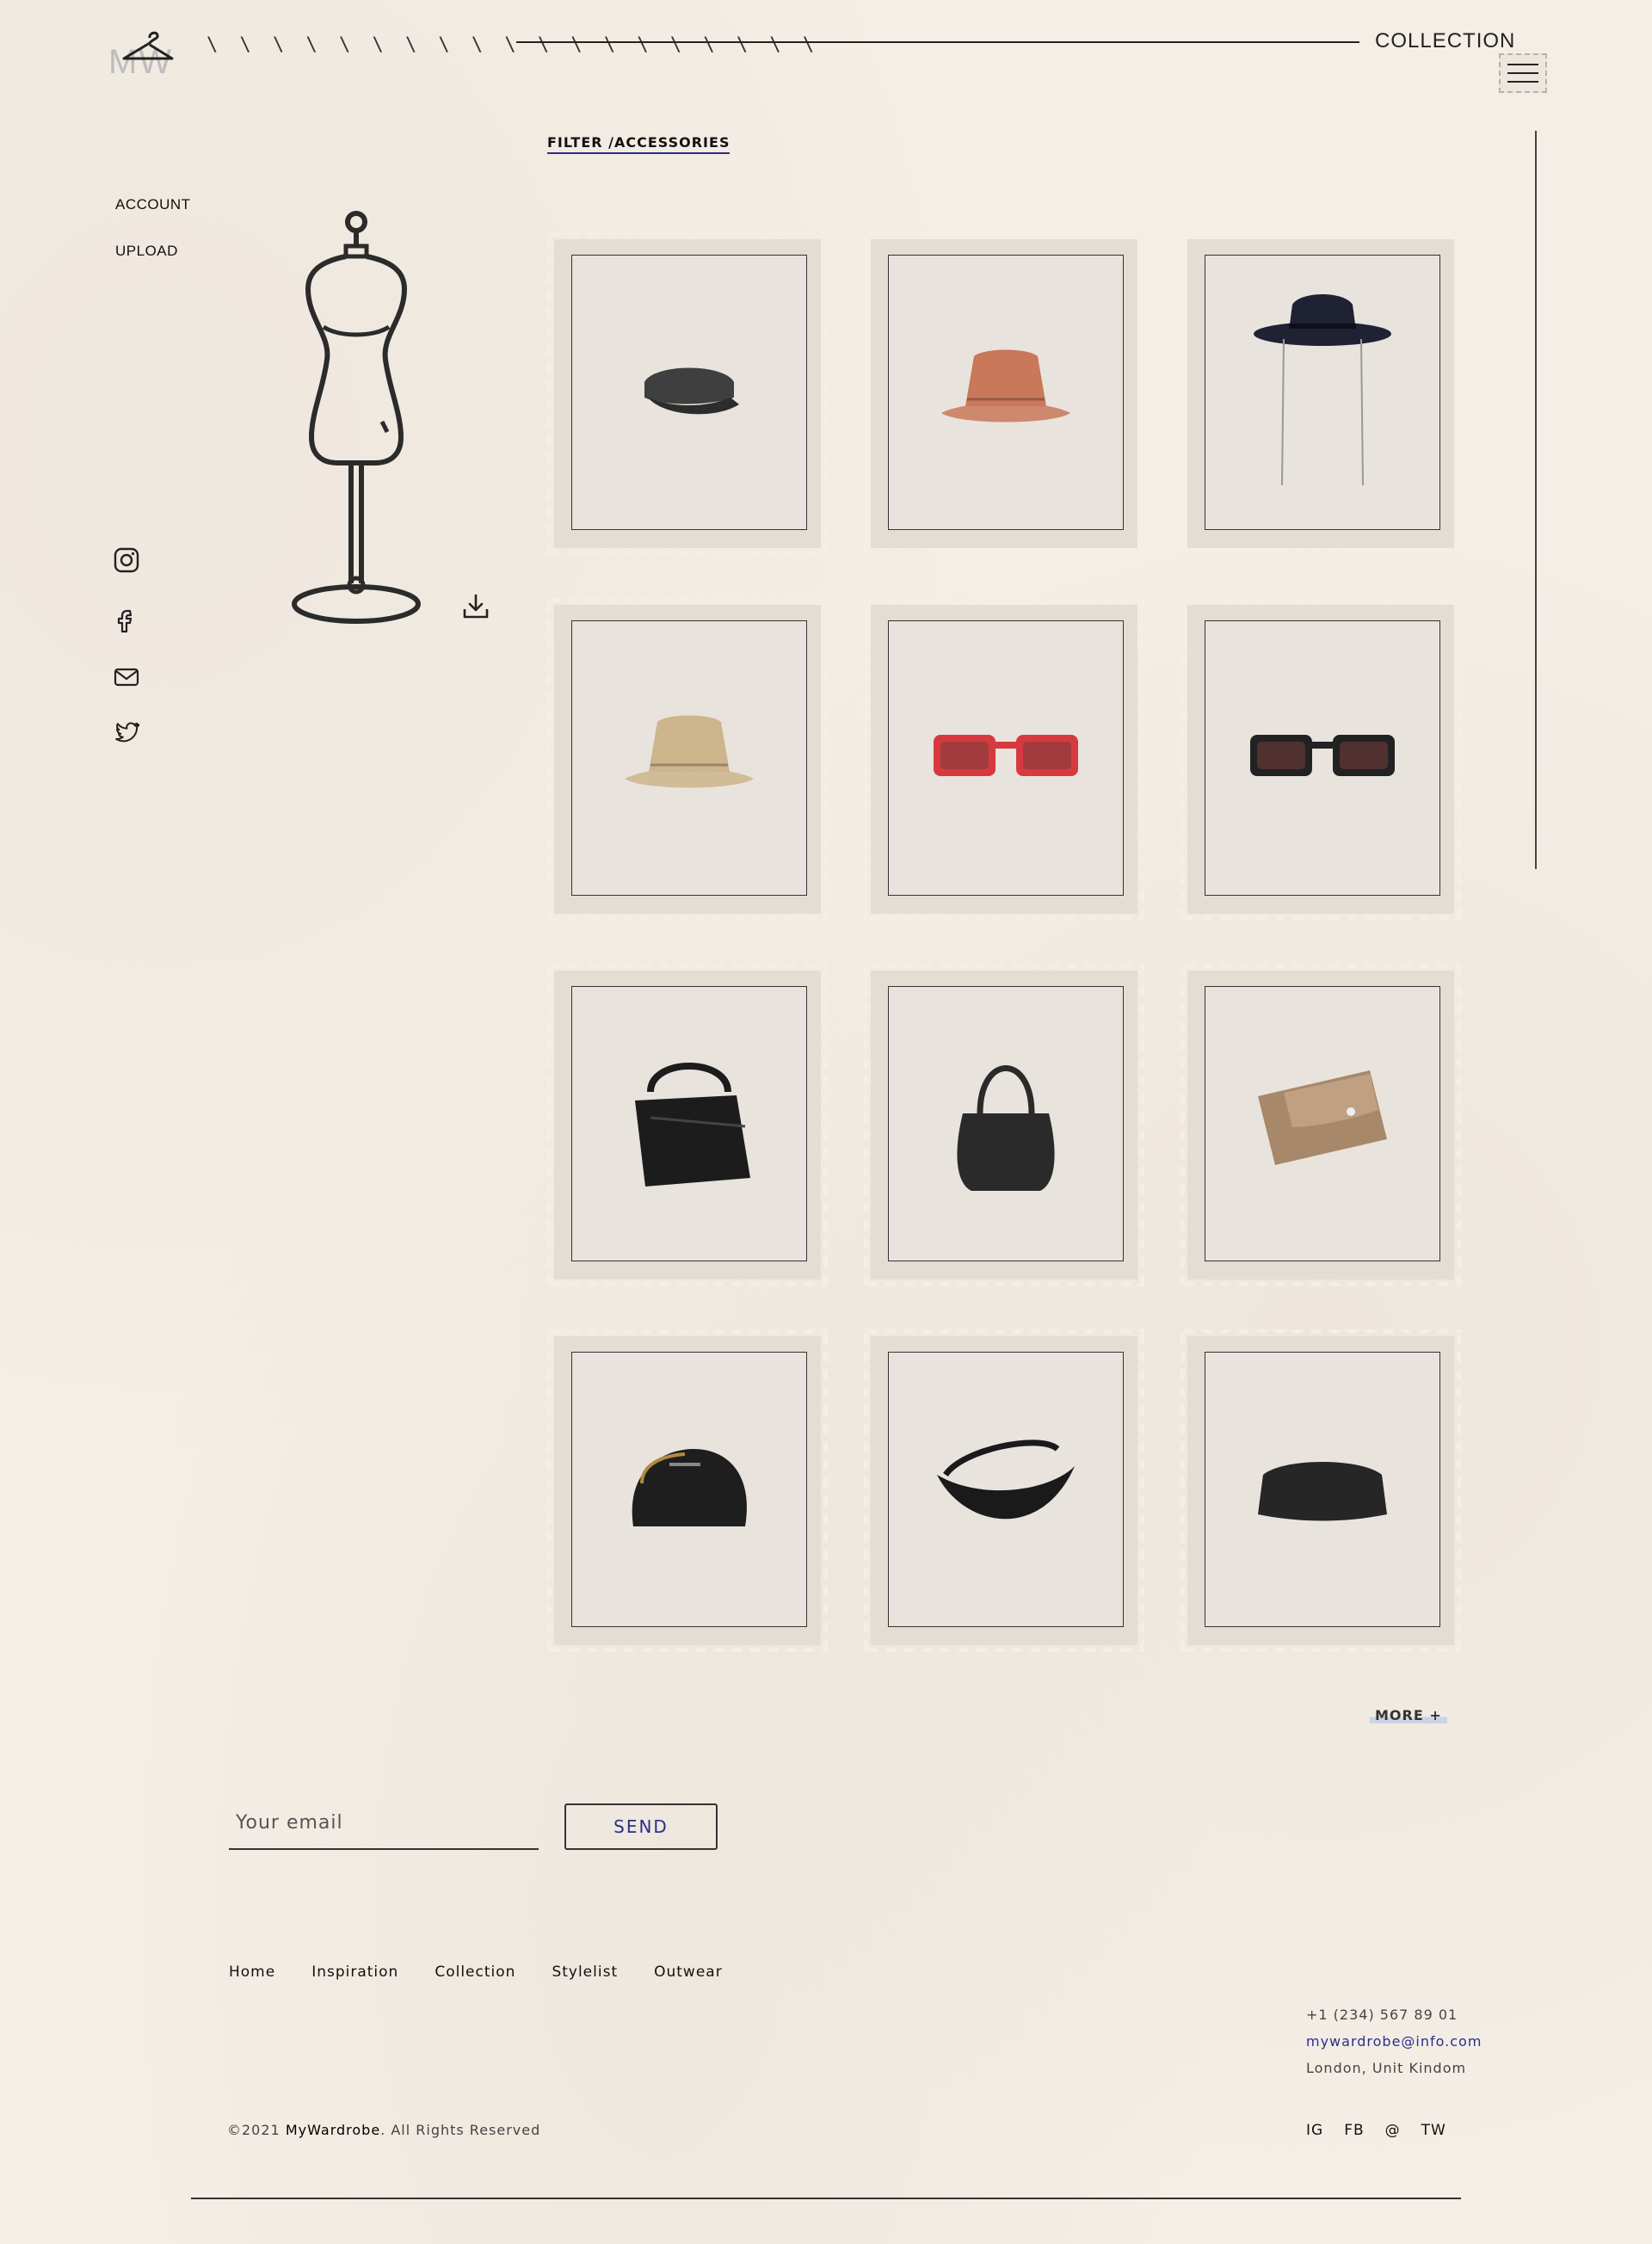 The width and height of the screenshot is (1652, 2244). I want to click on header-divider, so click(937, 42).